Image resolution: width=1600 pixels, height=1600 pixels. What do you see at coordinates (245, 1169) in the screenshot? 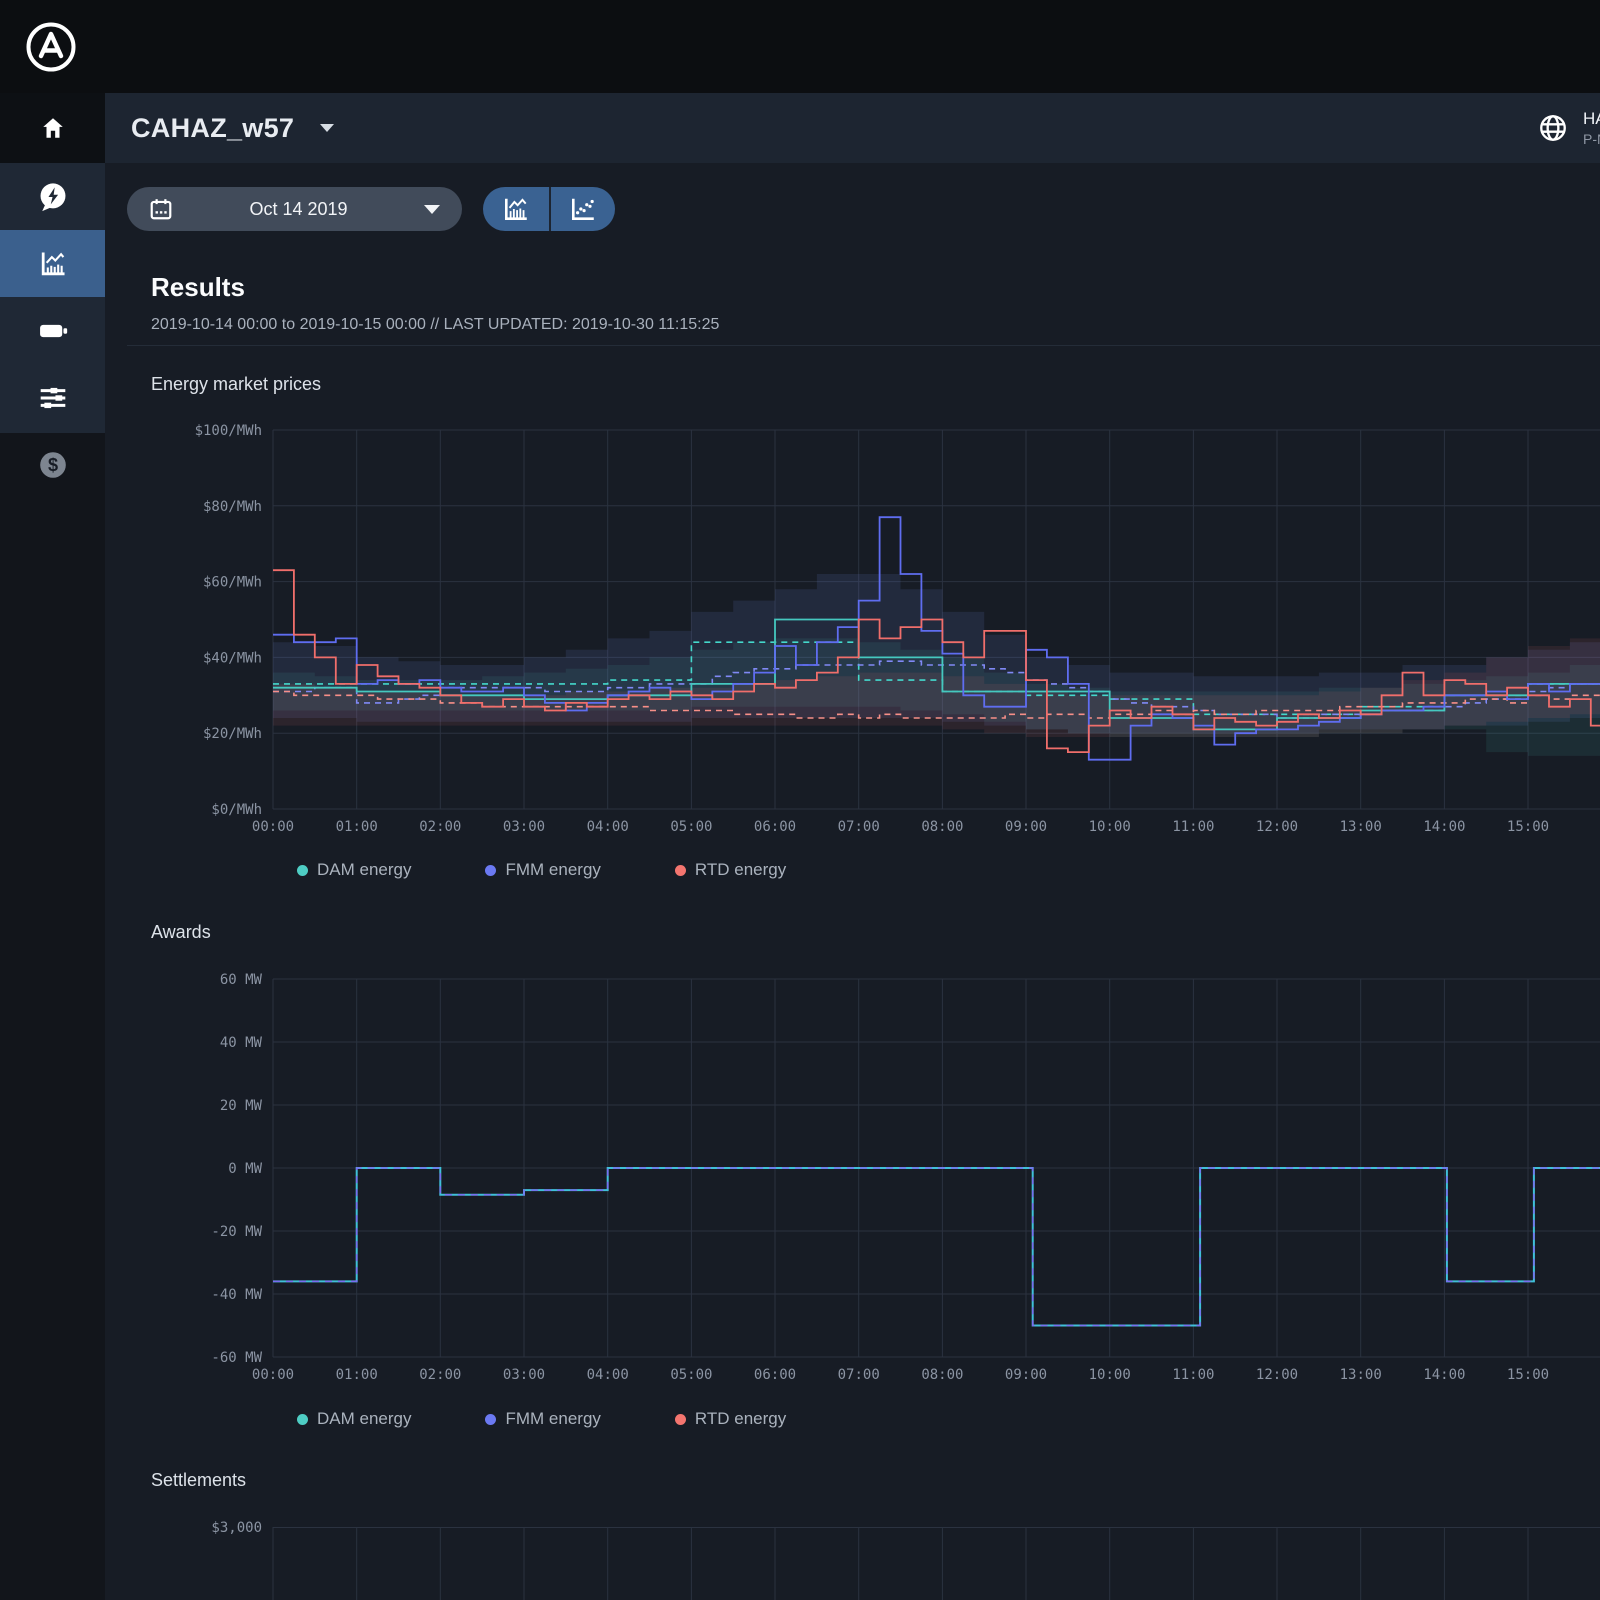
I see `svg-text: 0 MW` at bounding box center [245, 1169].